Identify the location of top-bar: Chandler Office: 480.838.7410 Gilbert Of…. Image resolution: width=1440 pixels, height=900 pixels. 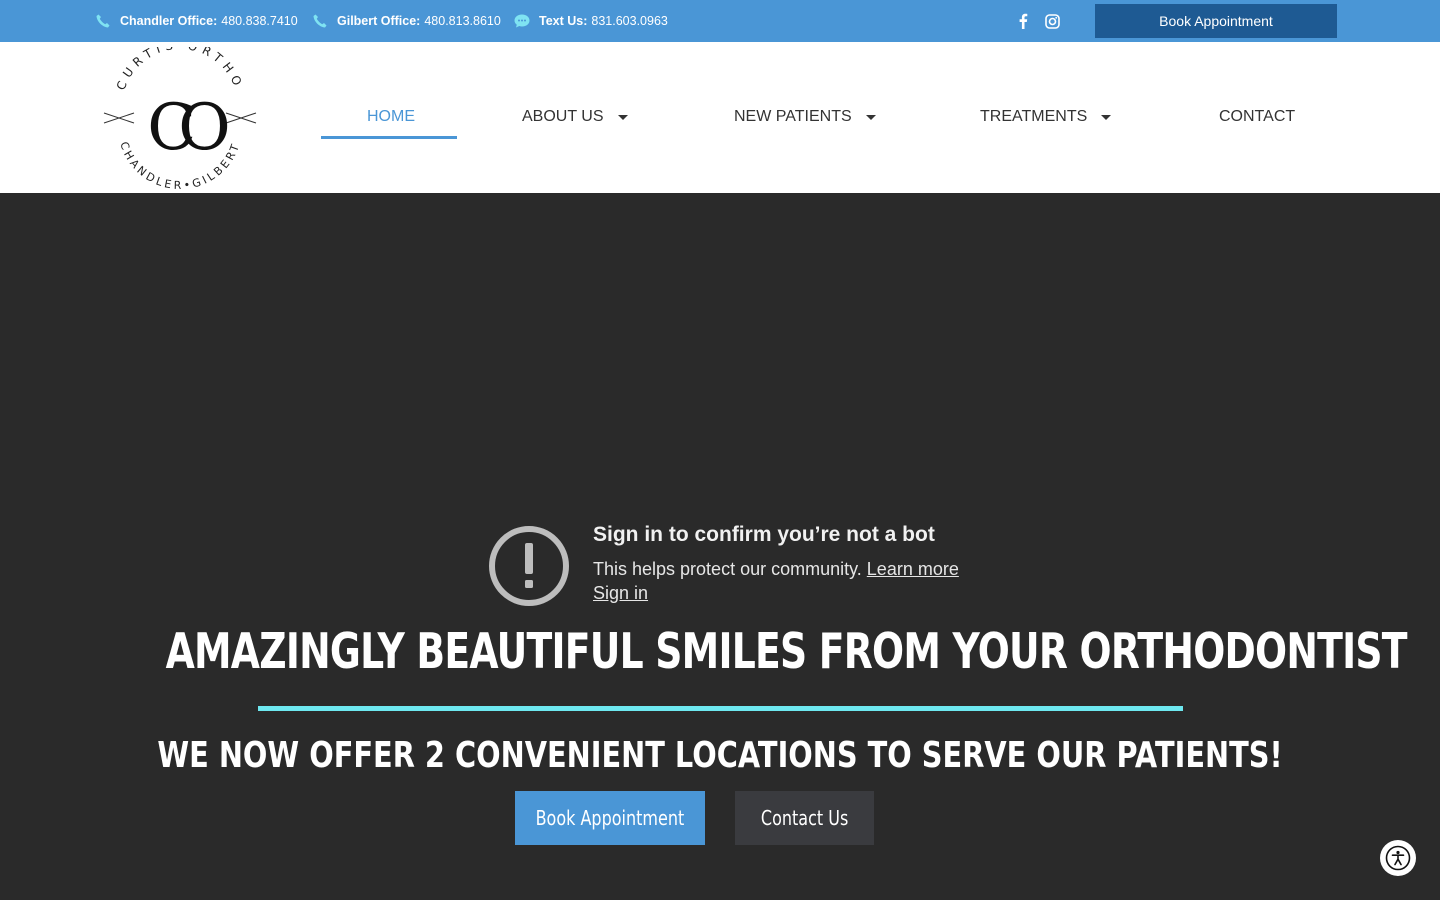
(720, 21).